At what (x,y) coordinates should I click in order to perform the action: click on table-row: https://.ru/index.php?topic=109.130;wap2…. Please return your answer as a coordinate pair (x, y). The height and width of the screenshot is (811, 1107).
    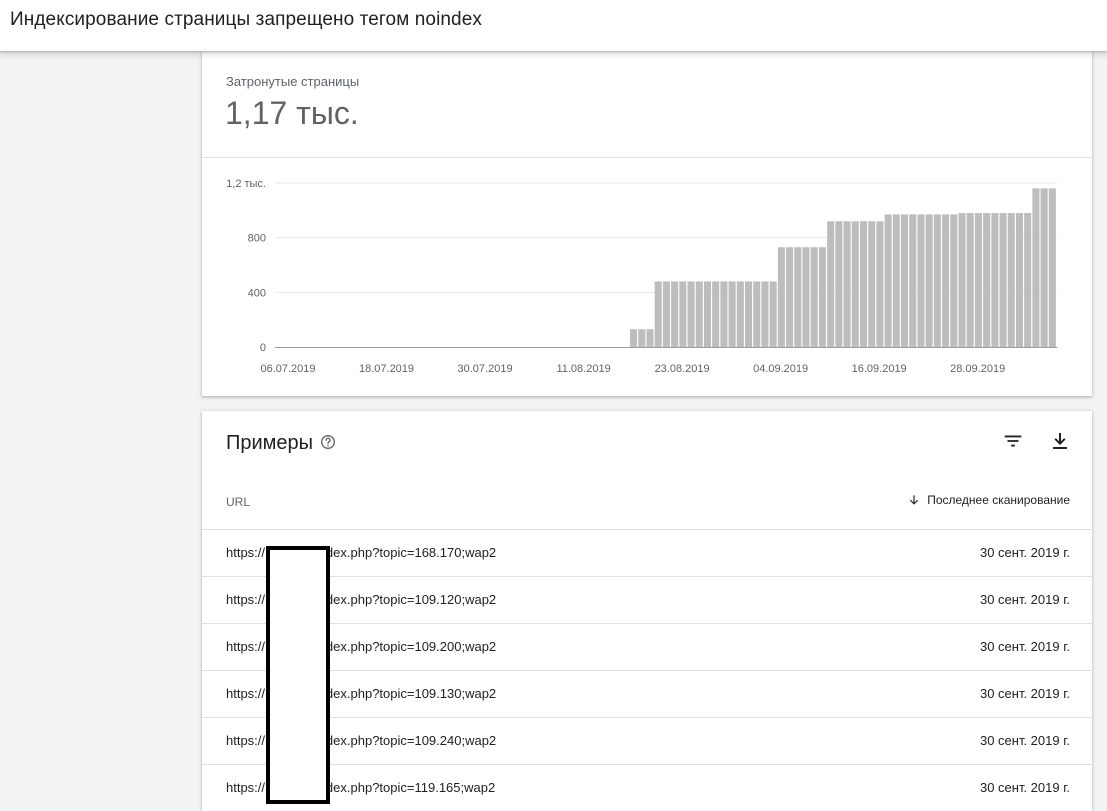
    Looking at the image, I should click on (647, 693).